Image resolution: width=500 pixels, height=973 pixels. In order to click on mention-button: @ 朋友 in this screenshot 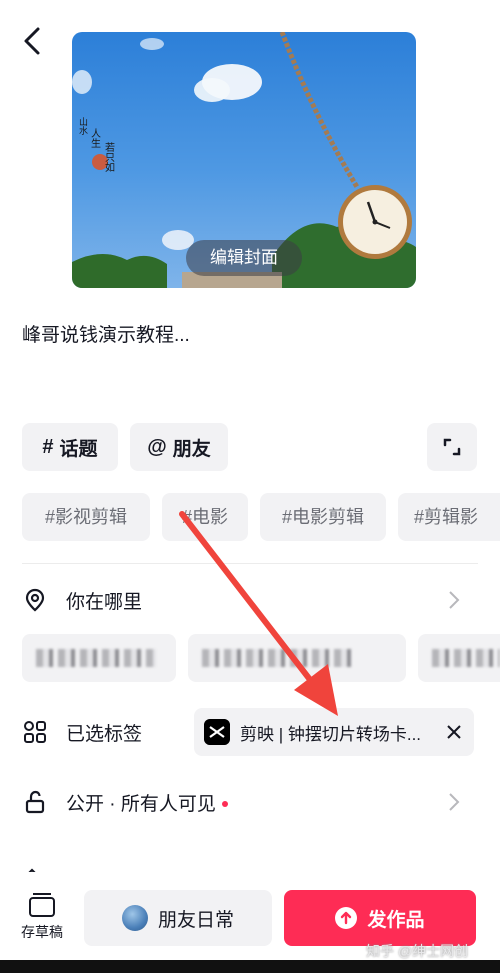, I will do `click(179, 447)`.